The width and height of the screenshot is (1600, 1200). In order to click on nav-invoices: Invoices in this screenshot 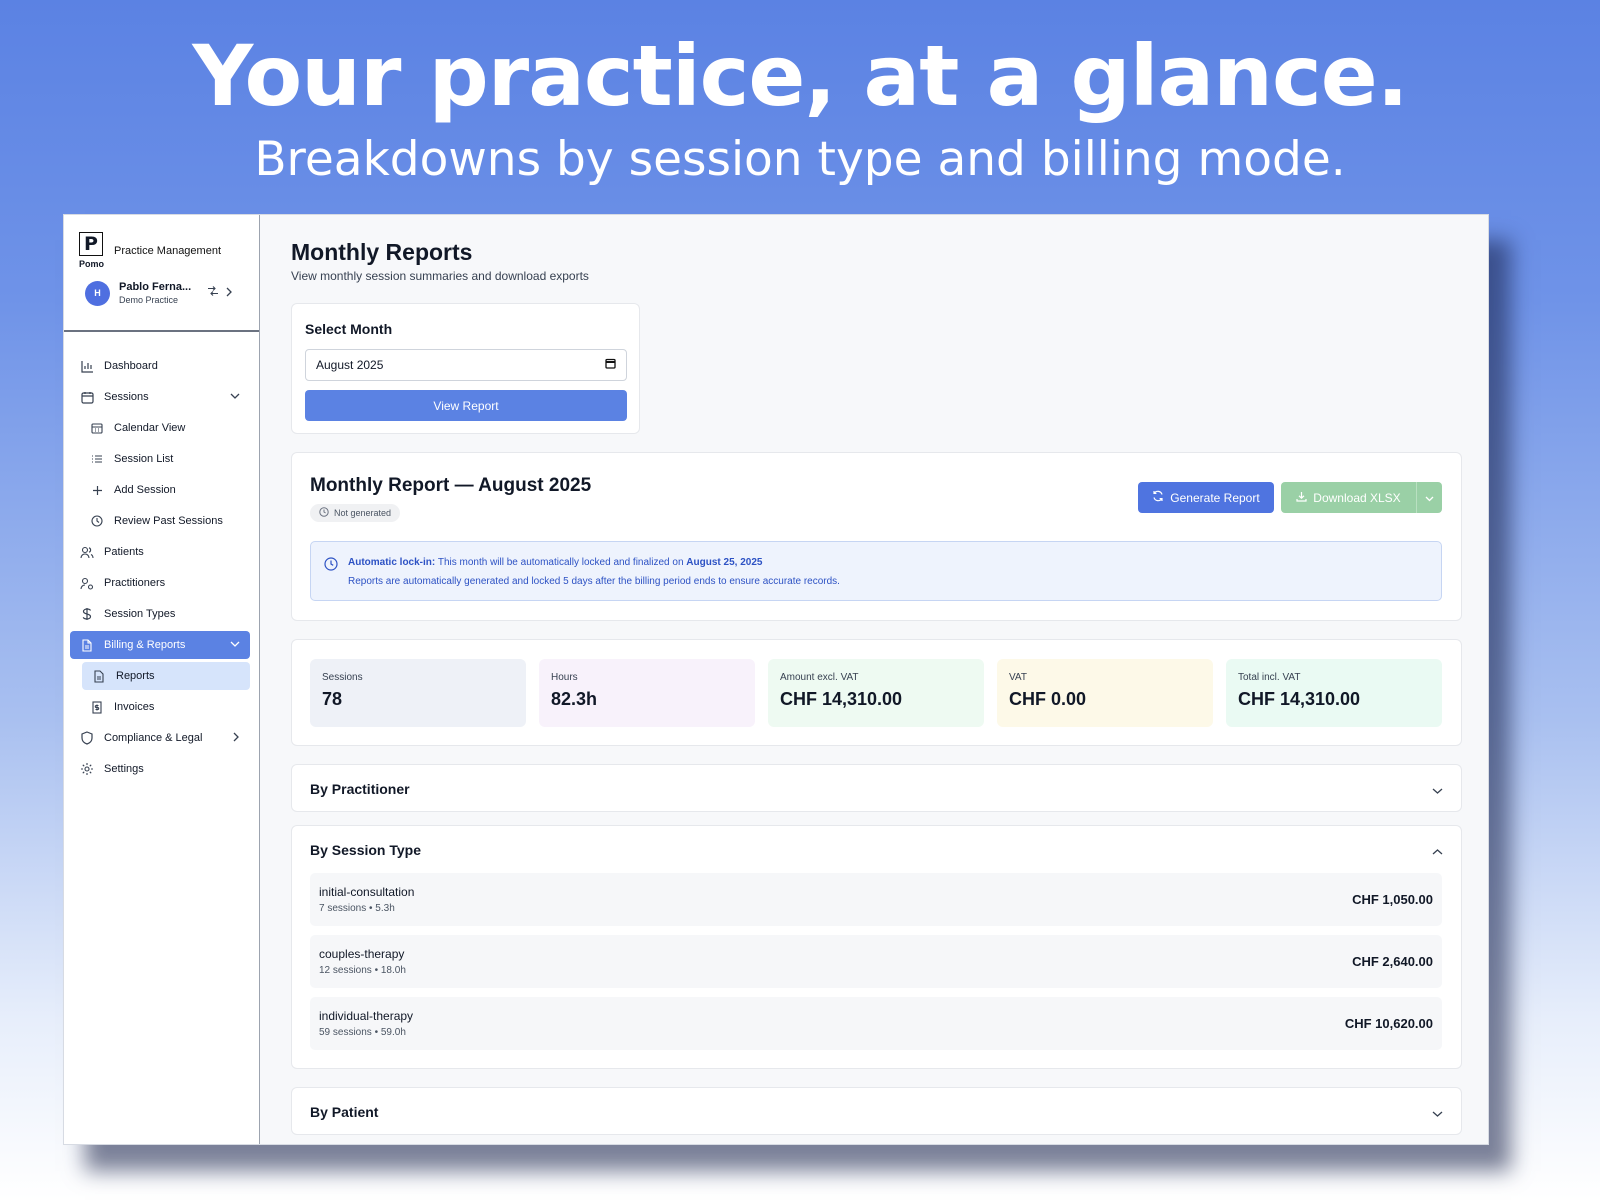, I will do `click(160, 707)`.